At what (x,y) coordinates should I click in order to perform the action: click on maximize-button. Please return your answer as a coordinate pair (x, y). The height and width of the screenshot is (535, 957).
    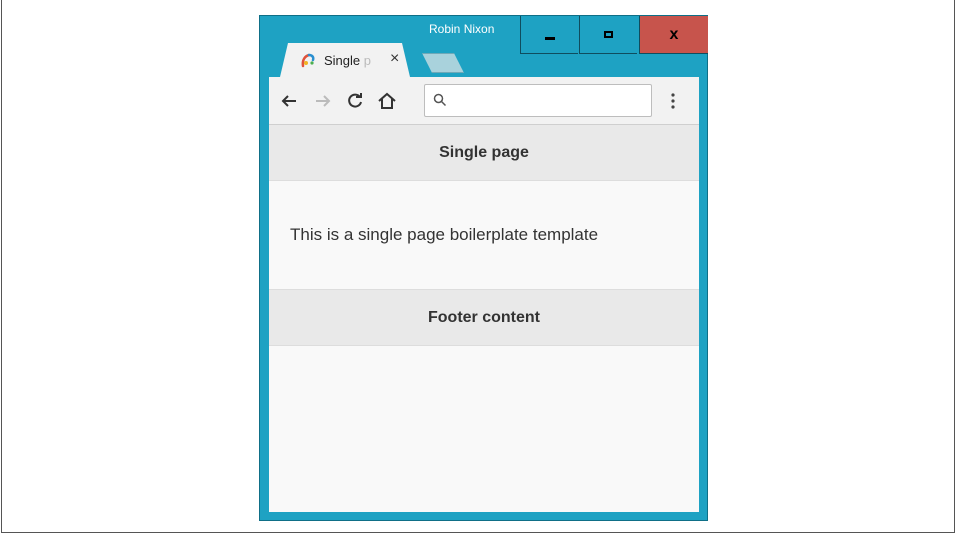
    Looking at the image, I should click on (608, 35).